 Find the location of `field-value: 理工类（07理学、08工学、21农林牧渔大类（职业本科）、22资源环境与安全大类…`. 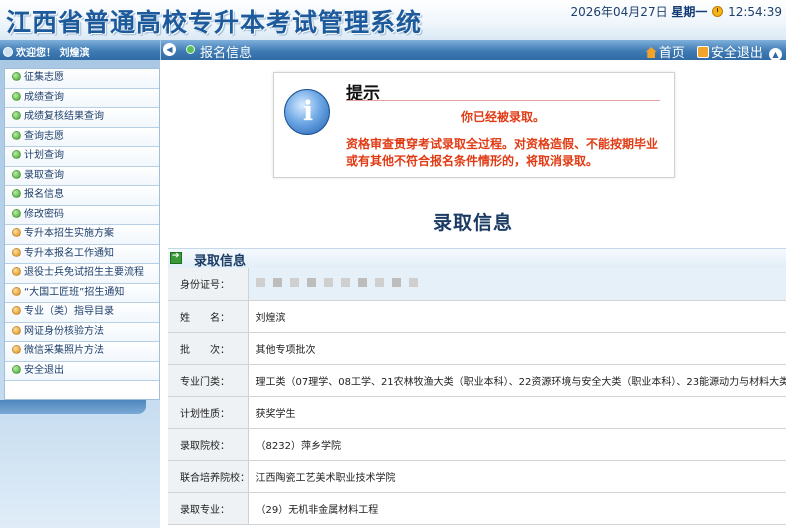

field-value: 理工类（07理学、08工学、21农林牧渔大类（职业本科）、22资源环境与安全大类… is located at coordinates (517, 380).